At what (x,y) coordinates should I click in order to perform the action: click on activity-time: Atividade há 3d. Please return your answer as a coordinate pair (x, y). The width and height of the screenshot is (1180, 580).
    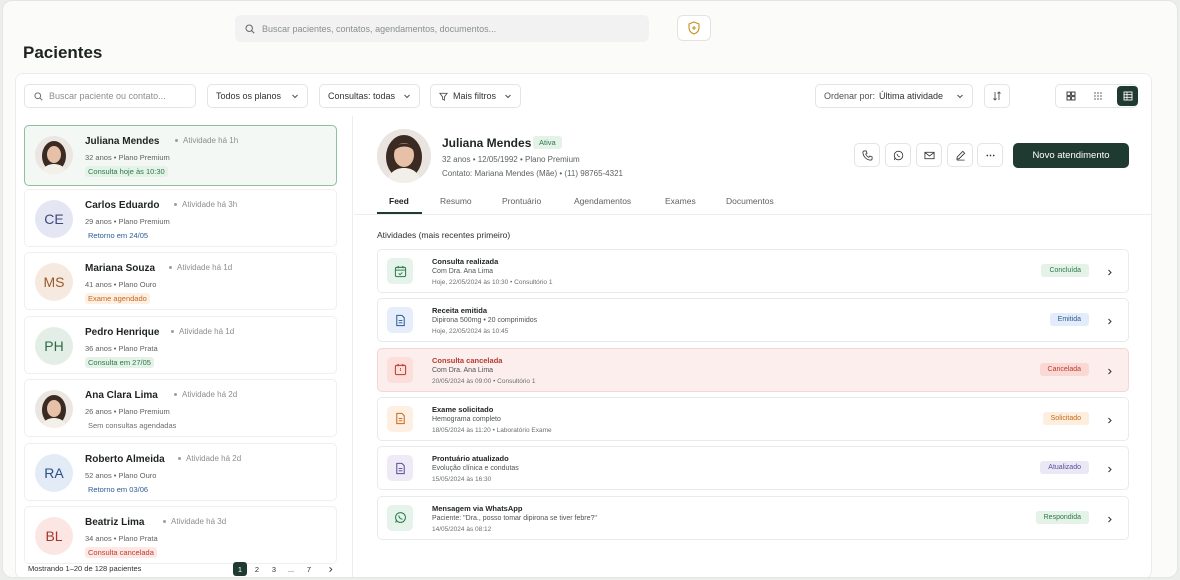
    Looking at the image, I should click on (194, 521).